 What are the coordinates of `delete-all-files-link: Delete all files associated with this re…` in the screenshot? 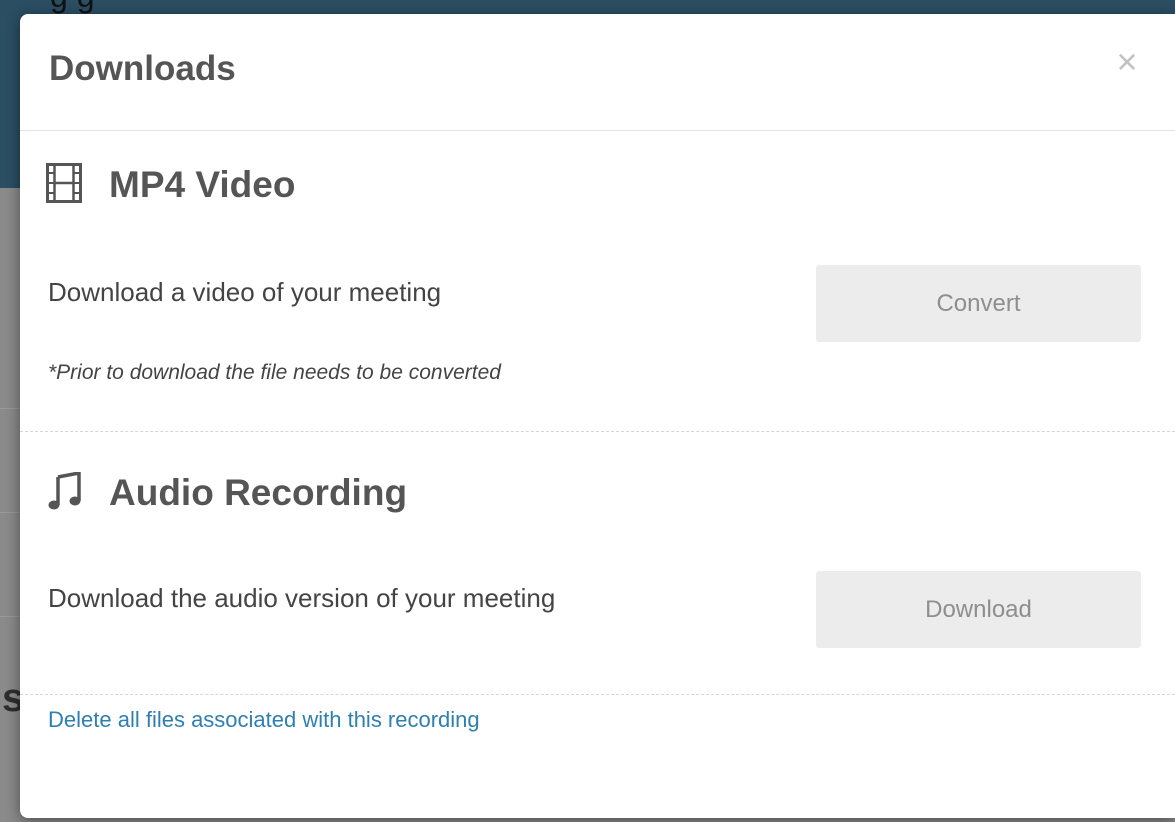 It's located at (264, 720).